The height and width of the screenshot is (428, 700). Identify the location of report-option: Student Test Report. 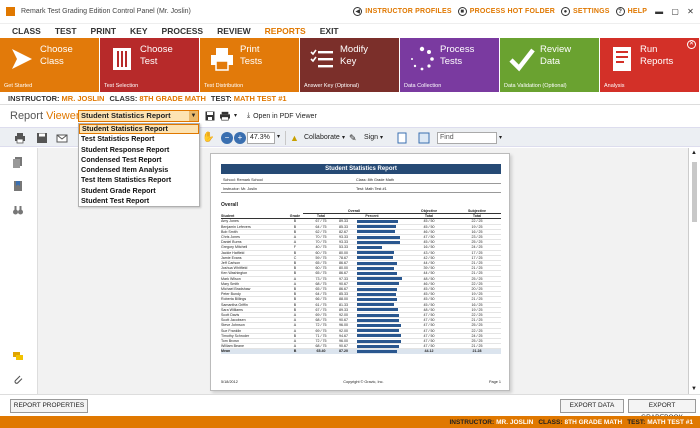
(139, 201).